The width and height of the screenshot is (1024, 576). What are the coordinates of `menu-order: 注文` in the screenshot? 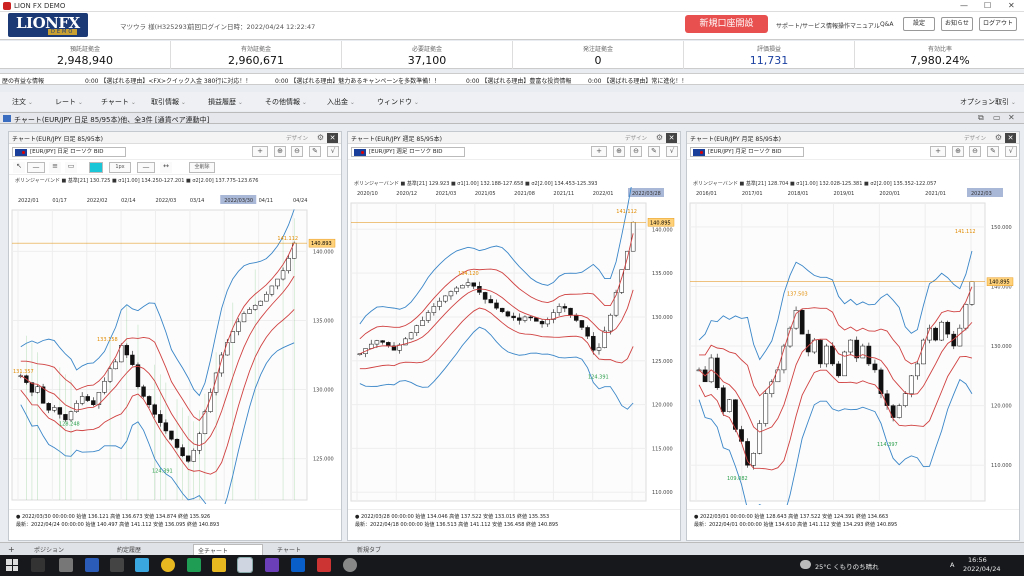 It's located at (22, 102).